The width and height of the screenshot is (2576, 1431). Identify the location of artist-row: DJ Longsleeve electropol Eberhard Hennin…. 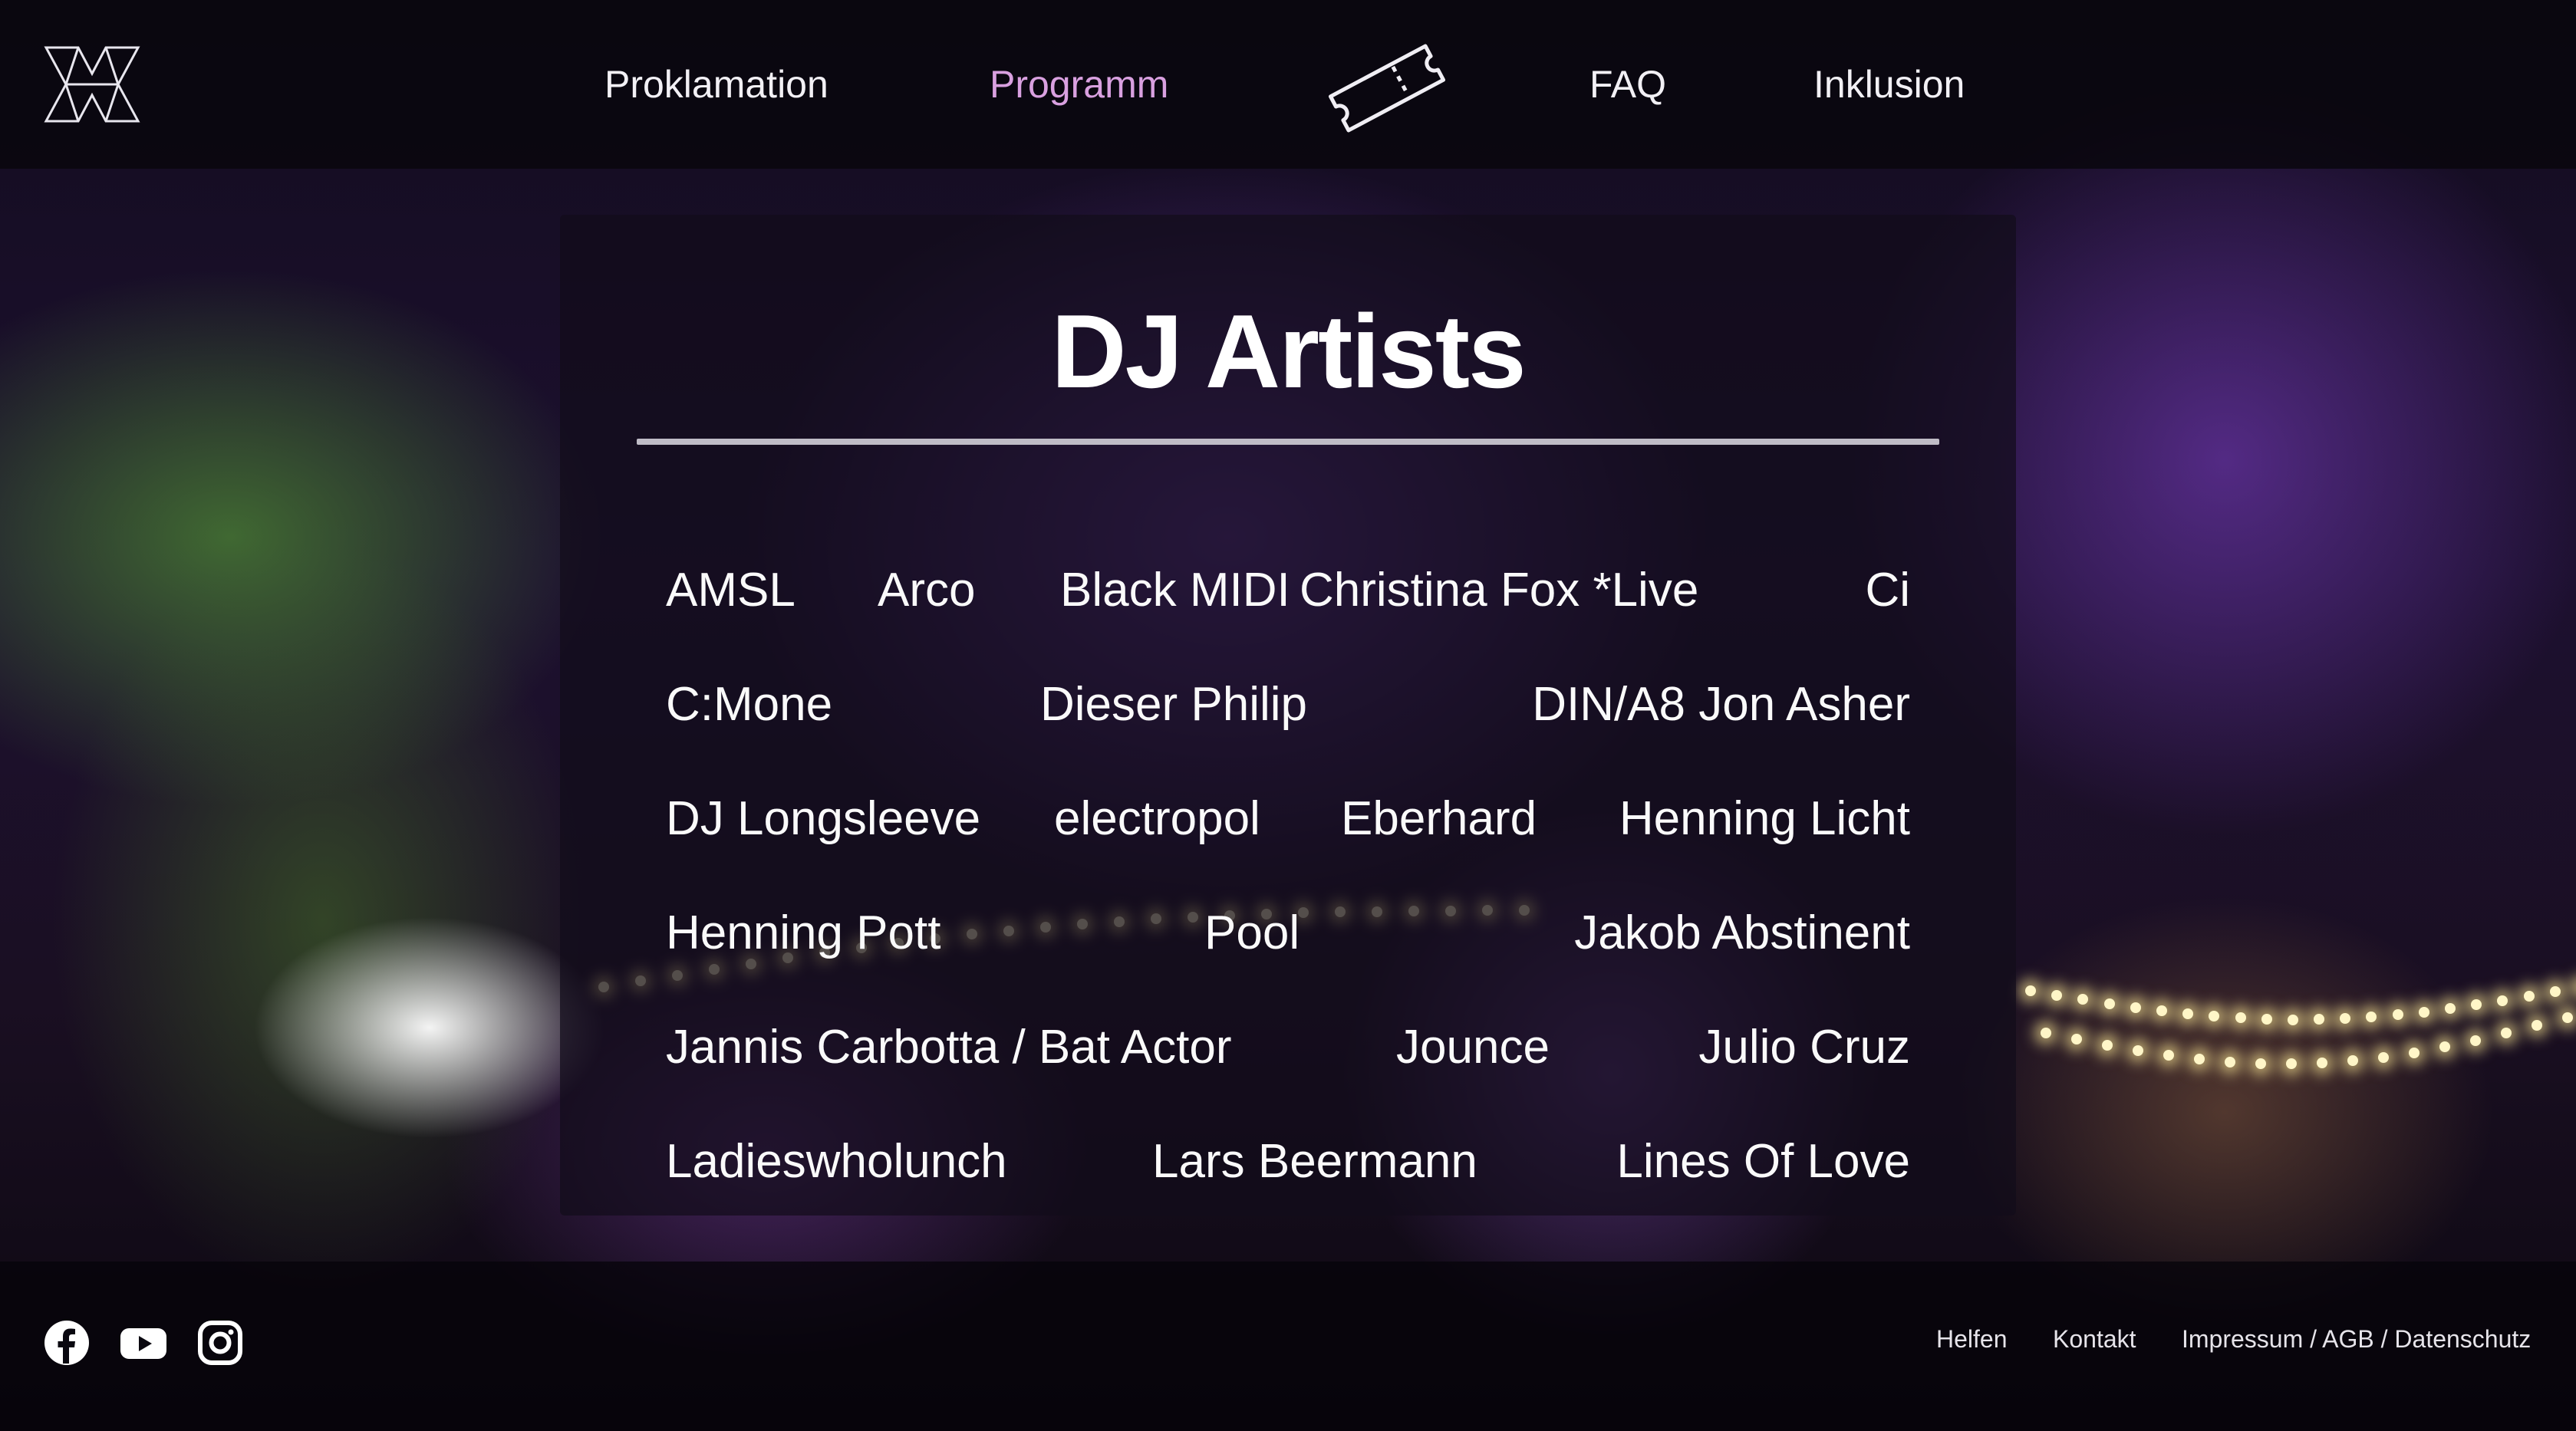
(1288, 819).